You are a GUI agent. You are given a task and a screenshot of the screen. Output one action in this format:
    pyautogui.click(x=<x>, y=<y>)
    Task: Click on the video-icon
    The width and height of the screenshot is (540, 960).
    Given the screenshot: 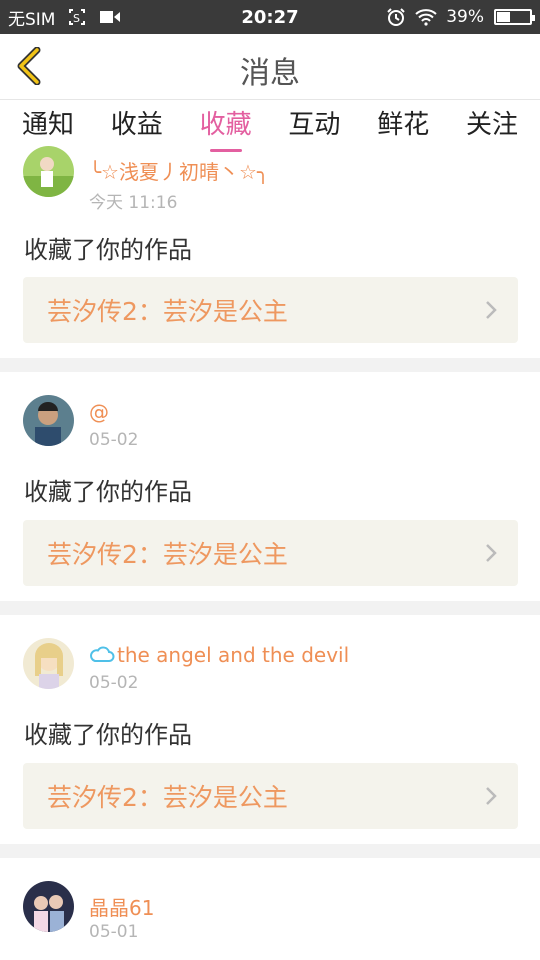 What is the action you would take?
    pyautogui.click(x=110, y=17)
    